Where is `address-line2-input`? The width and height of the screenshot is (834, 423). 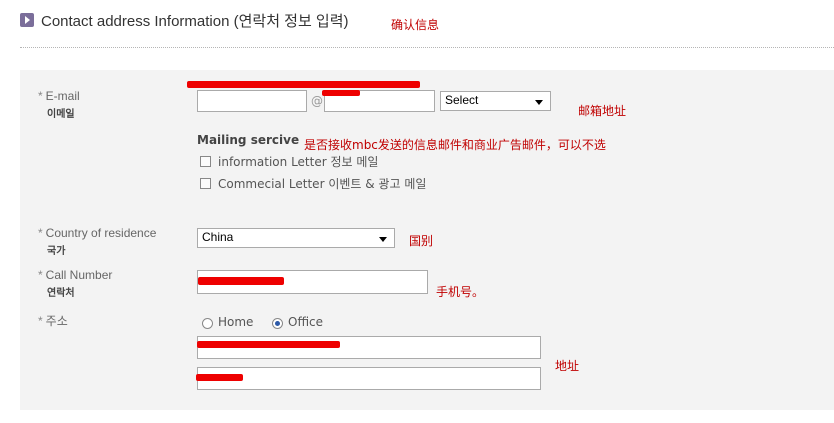
address-line2-input is located at coordinates (369, 378).